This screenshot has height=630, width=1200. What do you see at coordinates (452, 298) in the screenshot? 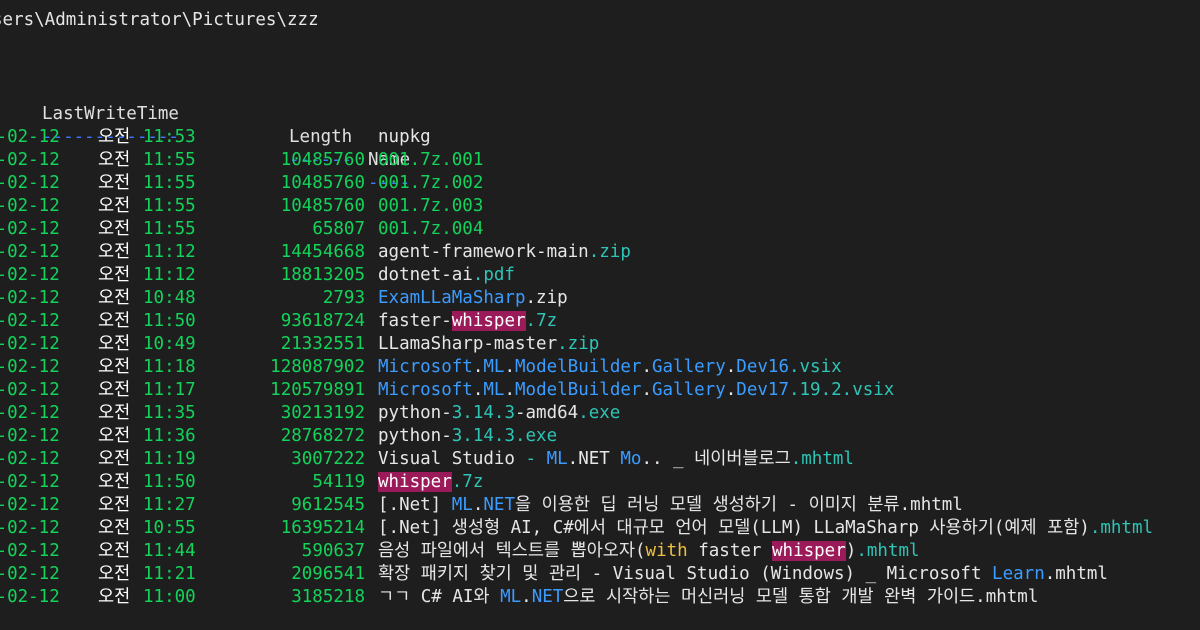
I see `file-name-segment: ExamLLaMaSharp` at bounding box center [452, 298].